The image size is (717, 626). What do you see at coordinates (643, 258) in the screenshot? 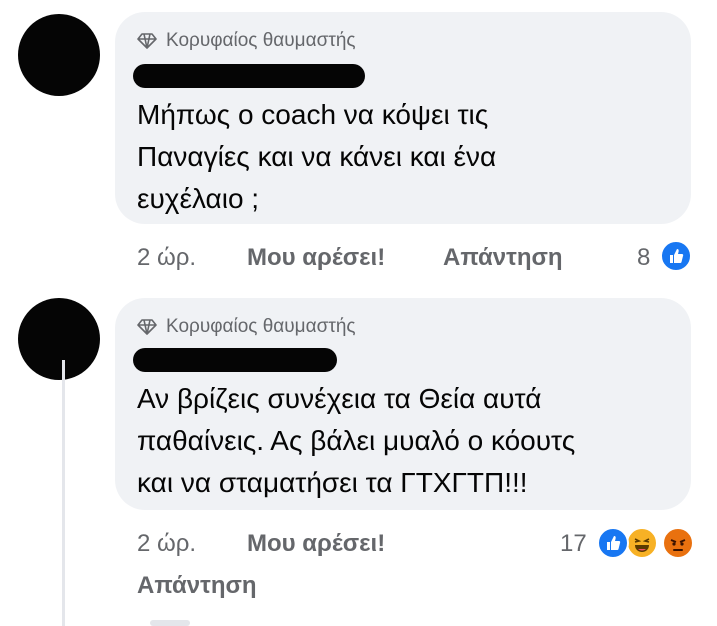
I see `reaction-count: 8` at bounding box center [643, 258].